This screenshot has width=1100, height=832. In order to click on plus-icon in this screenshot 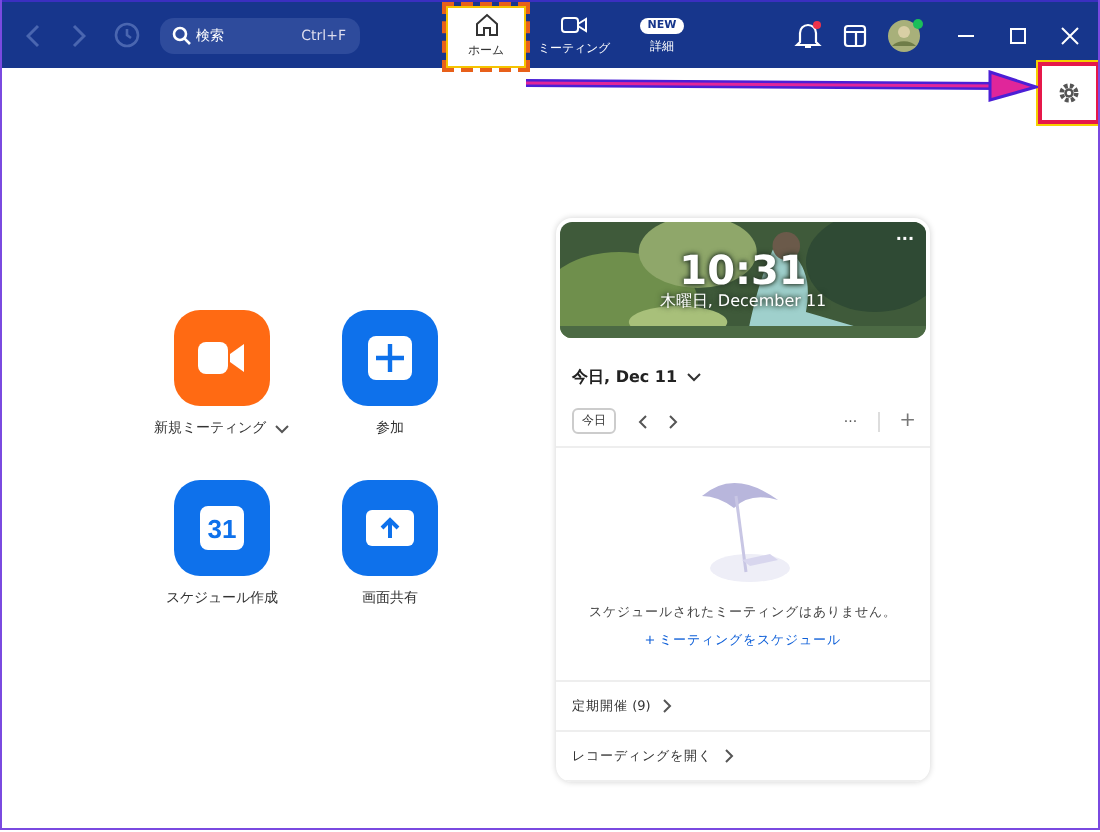, I will do `click(390, 358)`.